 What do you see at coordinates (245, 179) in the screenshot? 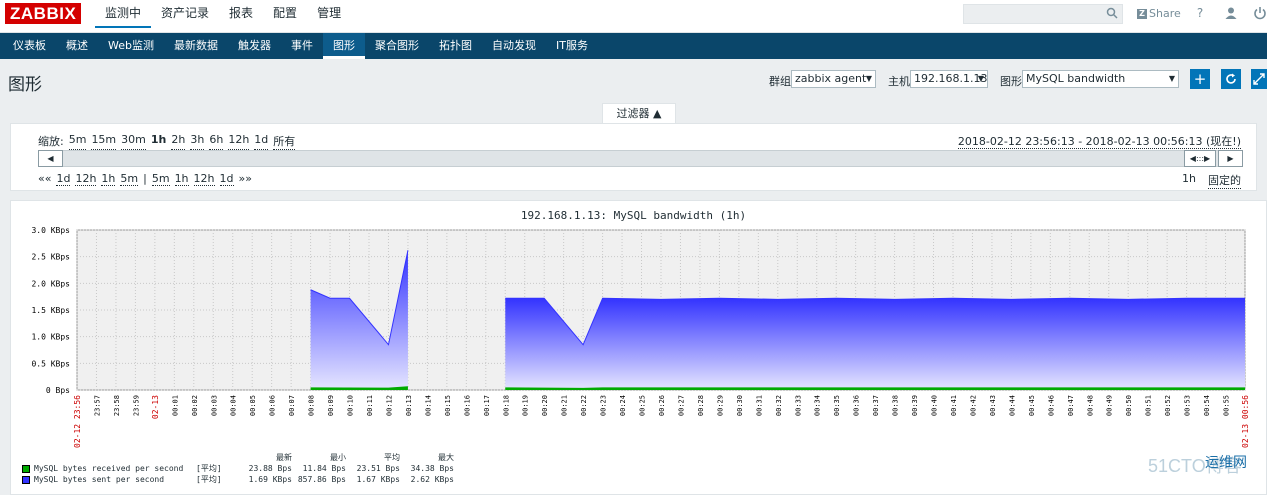
I see `nav-fwd-far: »»` at bounding box center [245, 179].